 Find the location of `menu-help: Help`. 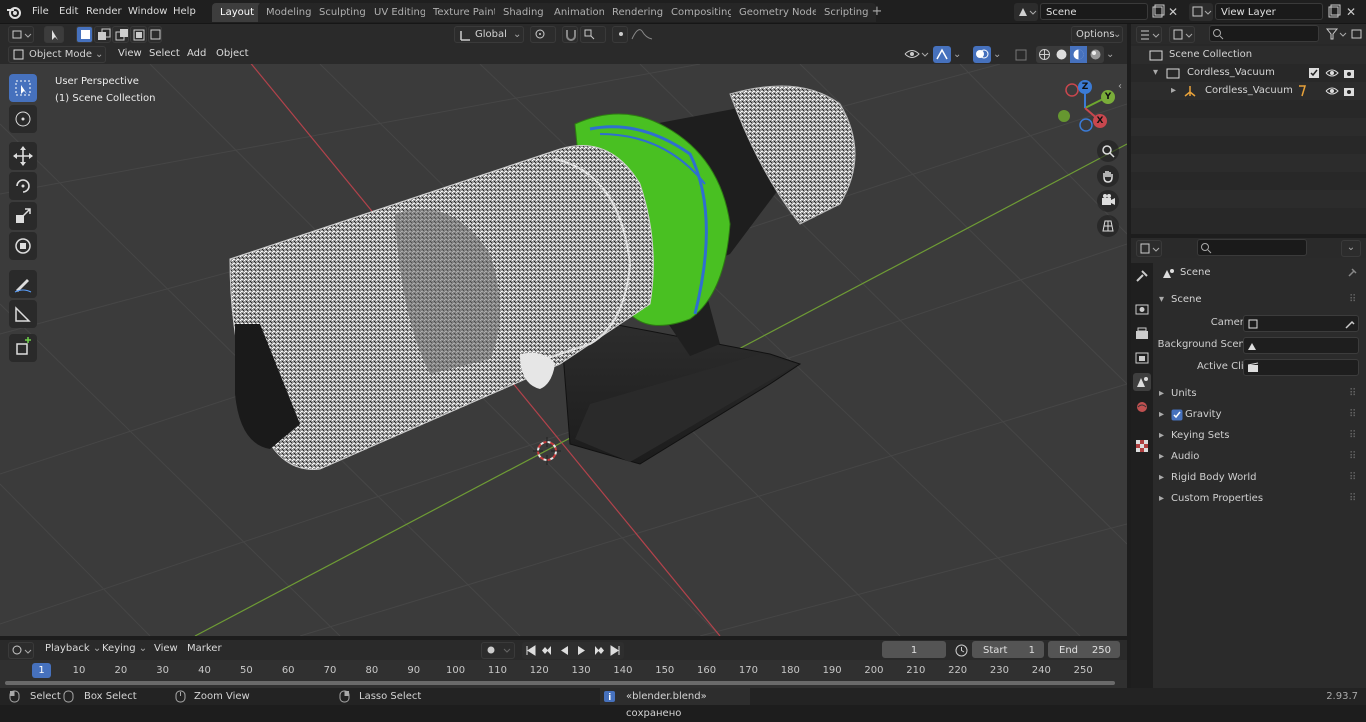

menu-help: Help is located at coordinates (184, 12).